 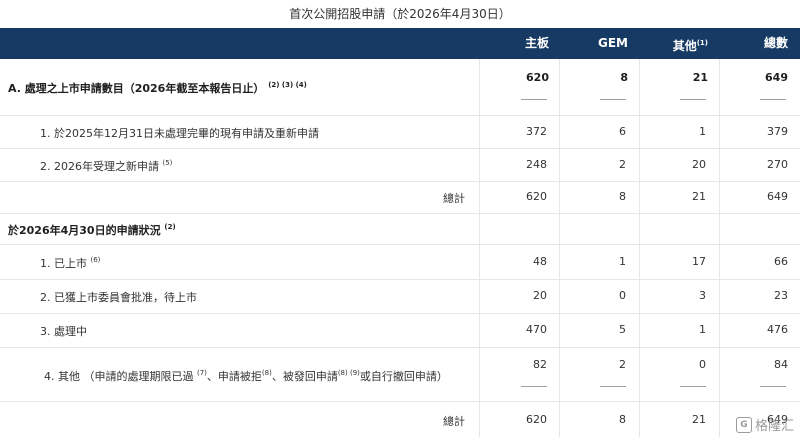 What do you see at coordinates (280, 166) in the screenshot?
I see `row-label: 2. 2026年受理之新申請 (5)` at bounding box center [280, 166].